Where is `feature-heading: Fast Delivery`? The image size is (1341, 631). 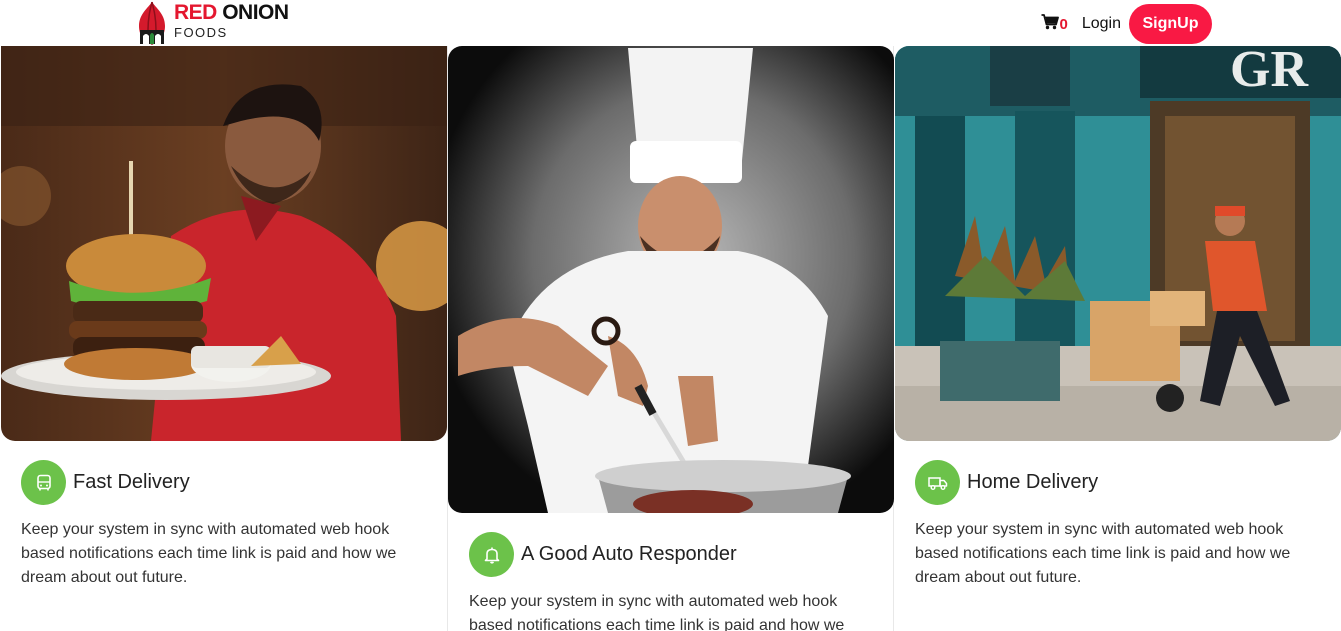
feature-heading: Fast Delivery is located at coordinates (105, 482).